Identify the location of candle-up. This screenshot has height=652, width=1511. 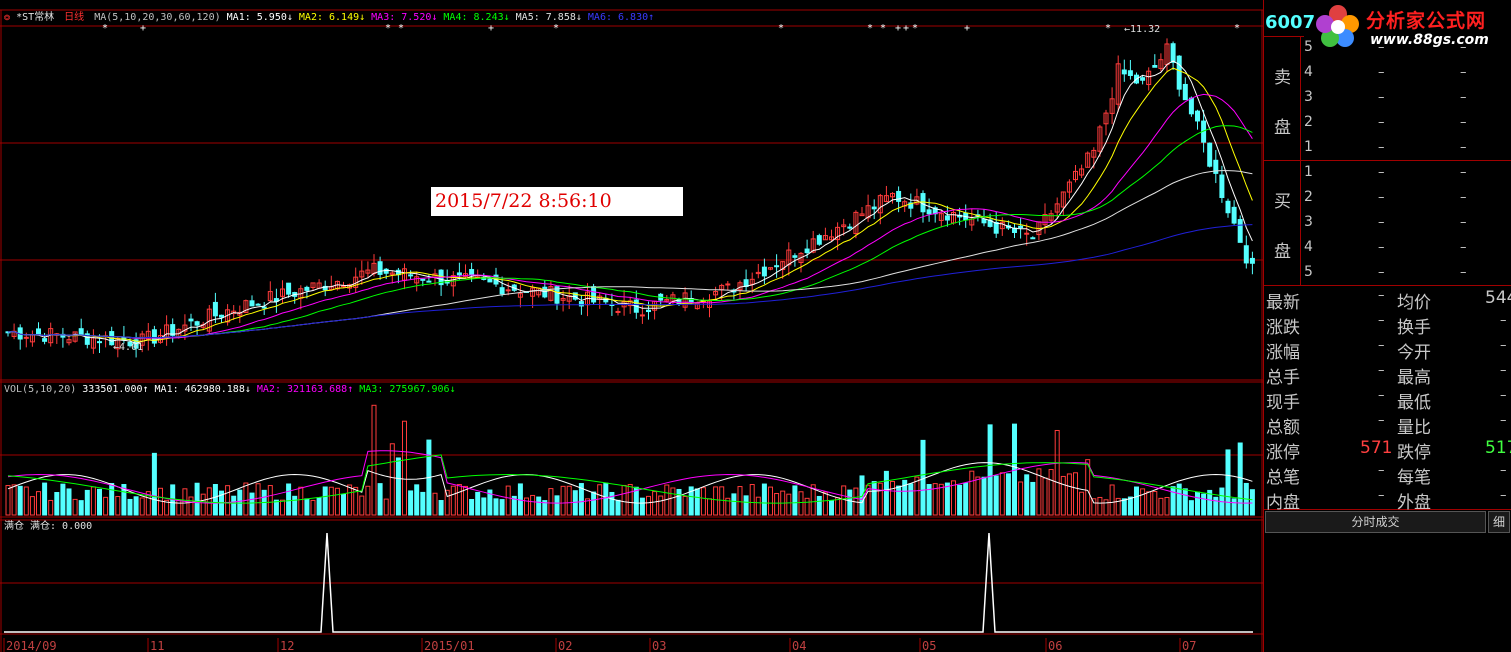
(1027, 233).